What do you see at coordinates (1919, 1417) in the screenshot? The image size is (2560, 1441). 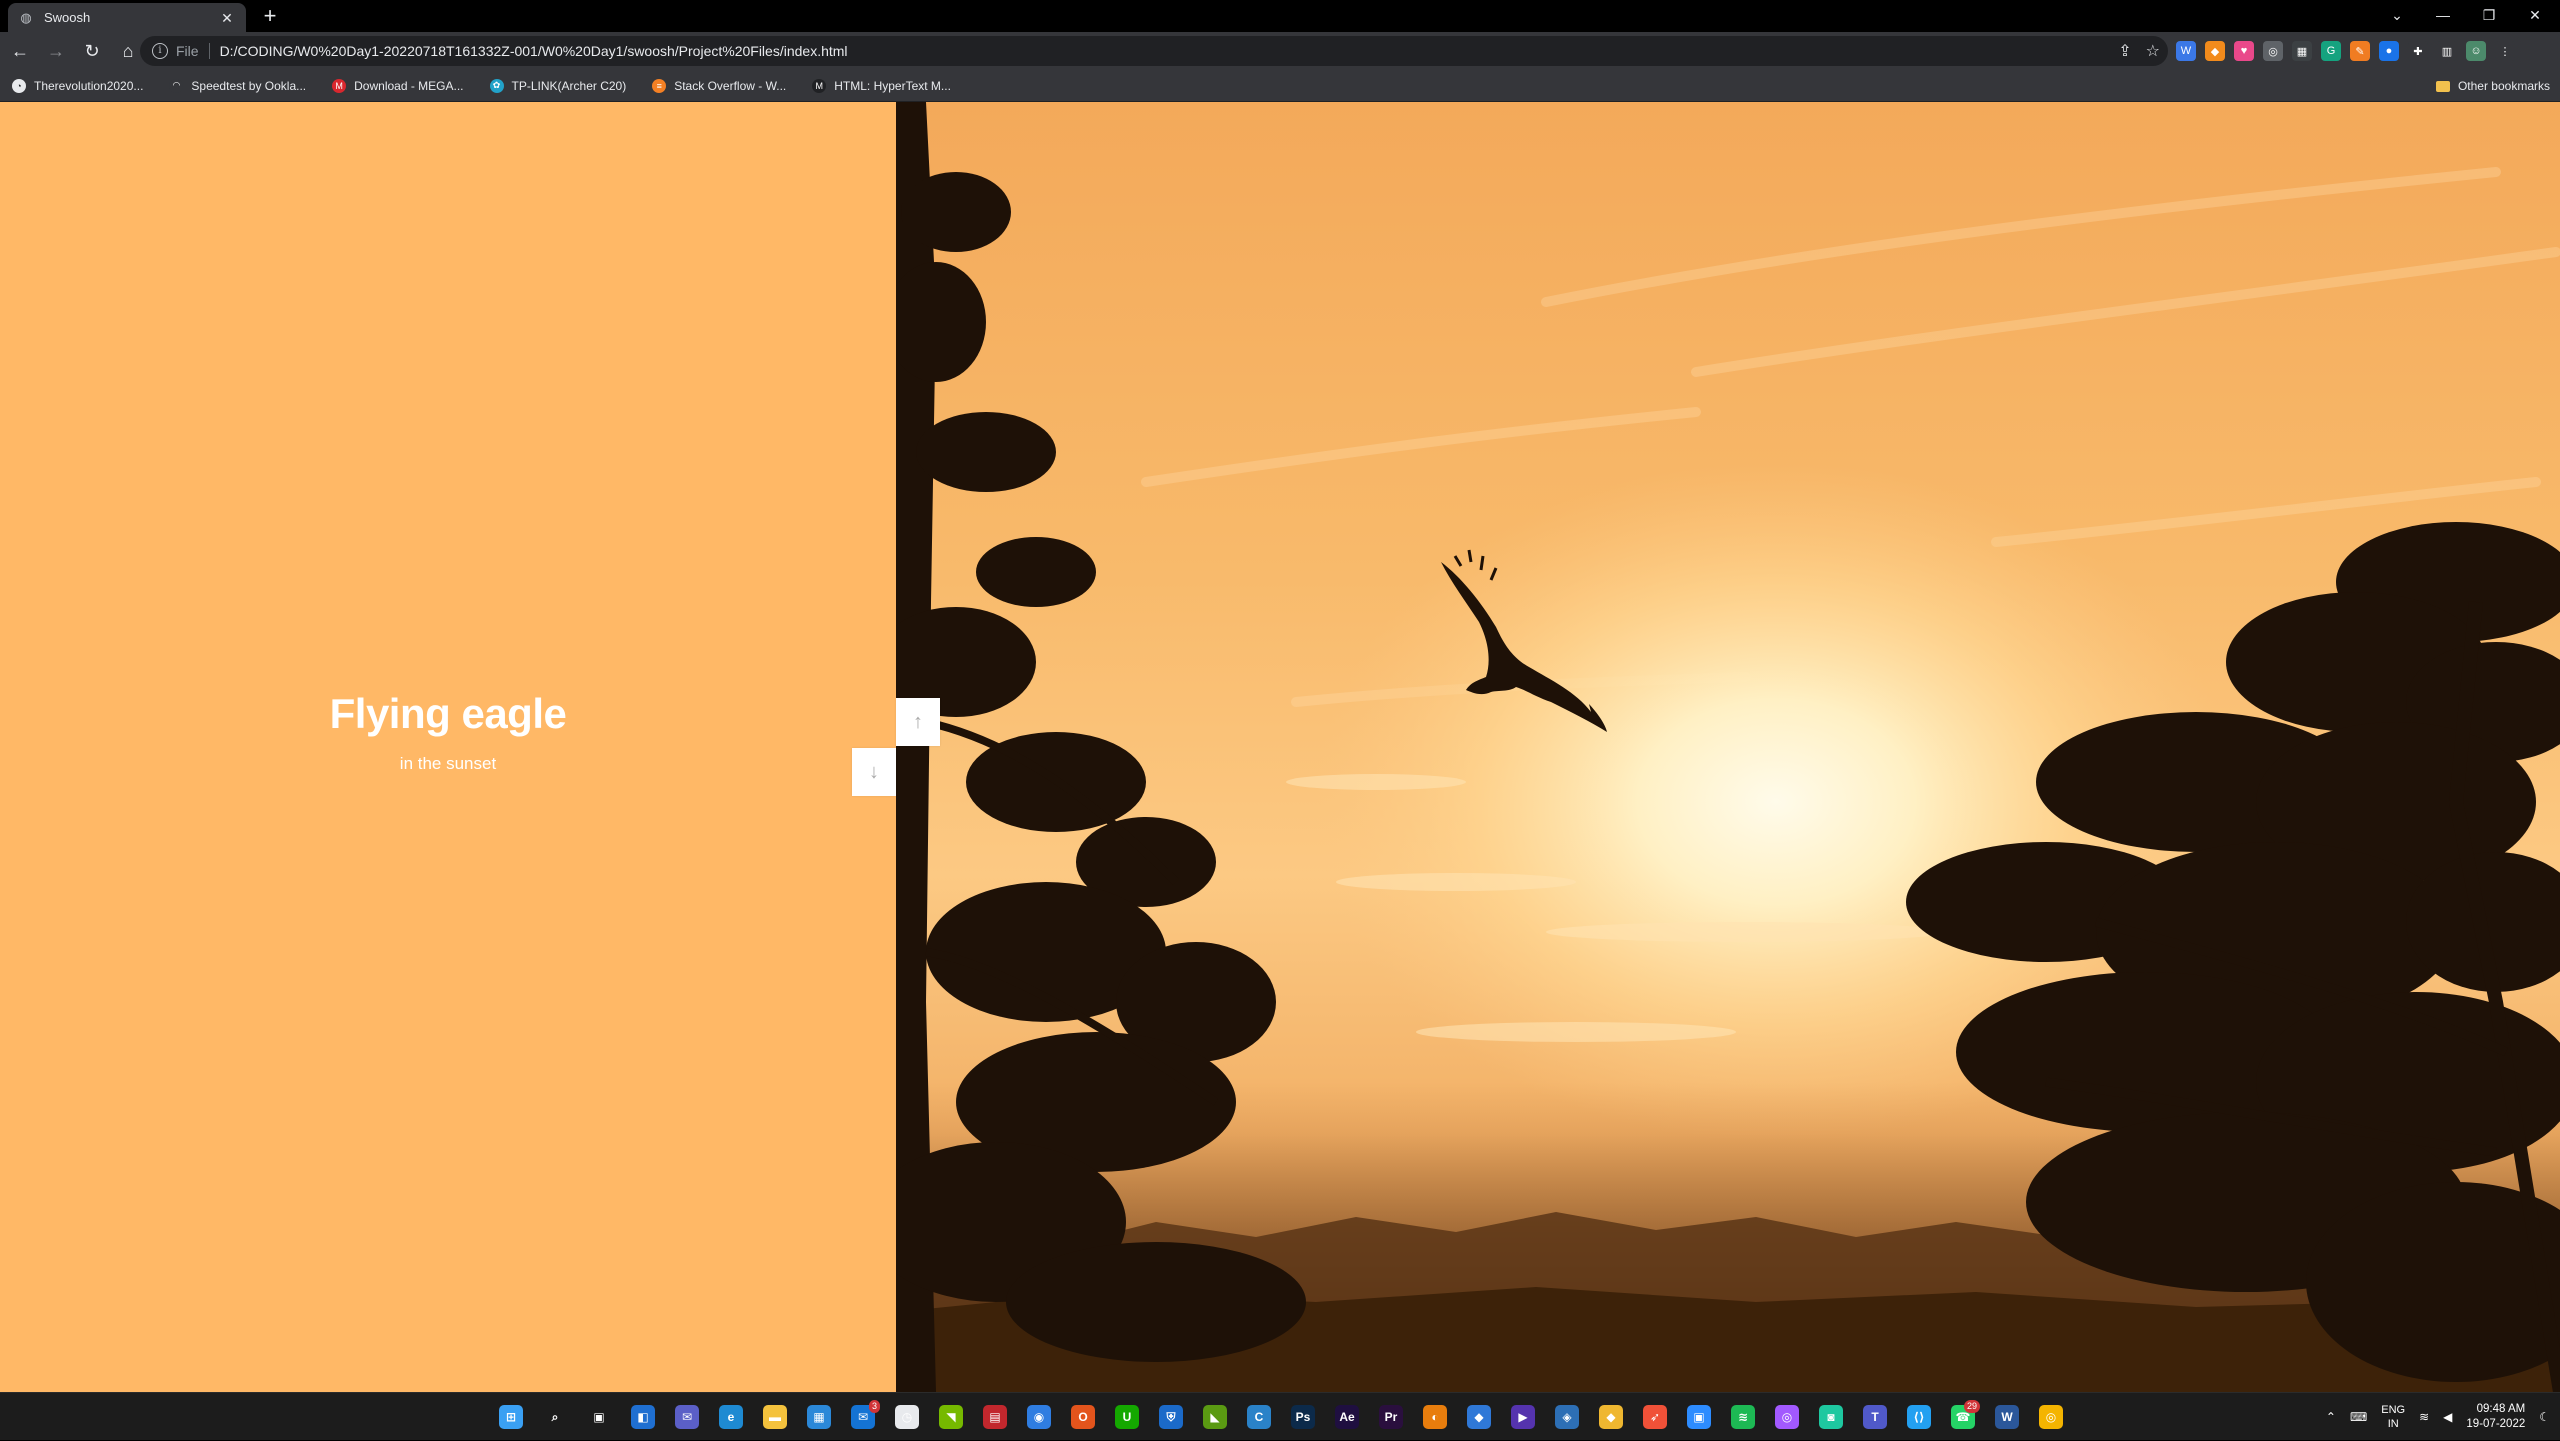 I see `vscode-icon: ⟨⟩` at bounding box center [1919, 1417].